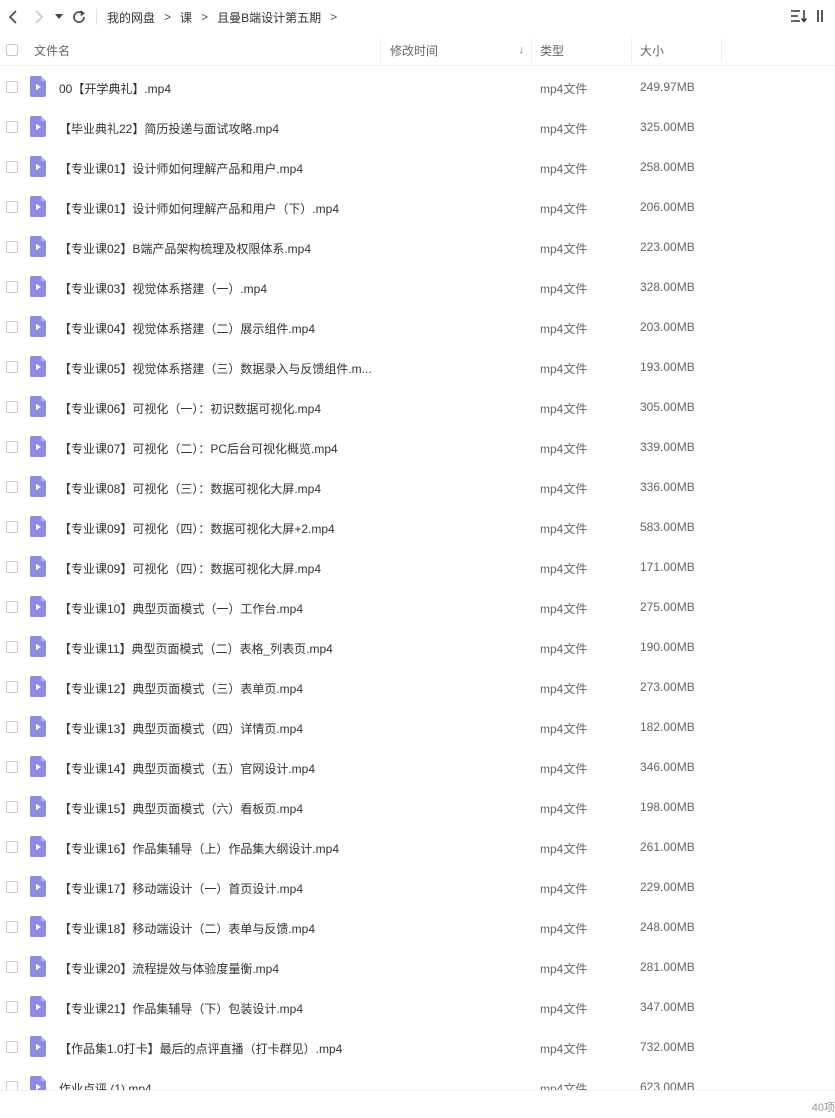  What do you see at coordinates (218, 888) in the screenshot?
I see `file-name: 【专业课17】移动端设计（一）首页设计.mp4` at bounding box center [218, 888].